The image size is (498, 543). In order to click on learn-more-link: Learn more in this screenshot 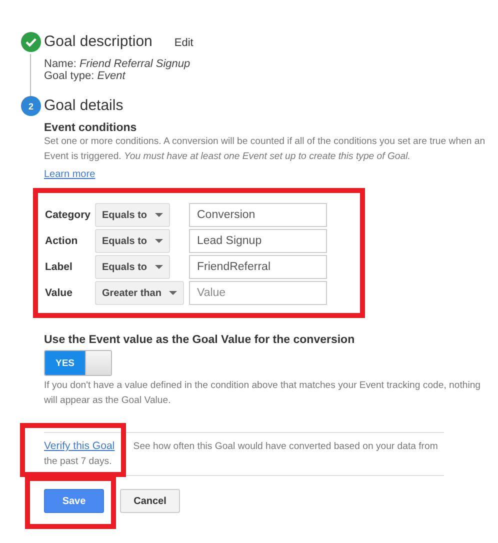, I will do `click(70, 174)`.